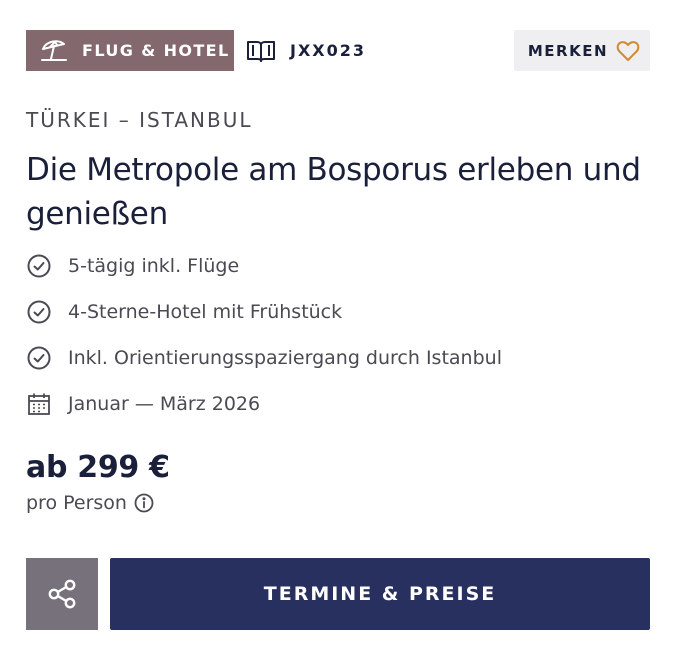  I want to click on feature-item: 4-Sterne-Hotel mit Frühstück, so click(264, 312).